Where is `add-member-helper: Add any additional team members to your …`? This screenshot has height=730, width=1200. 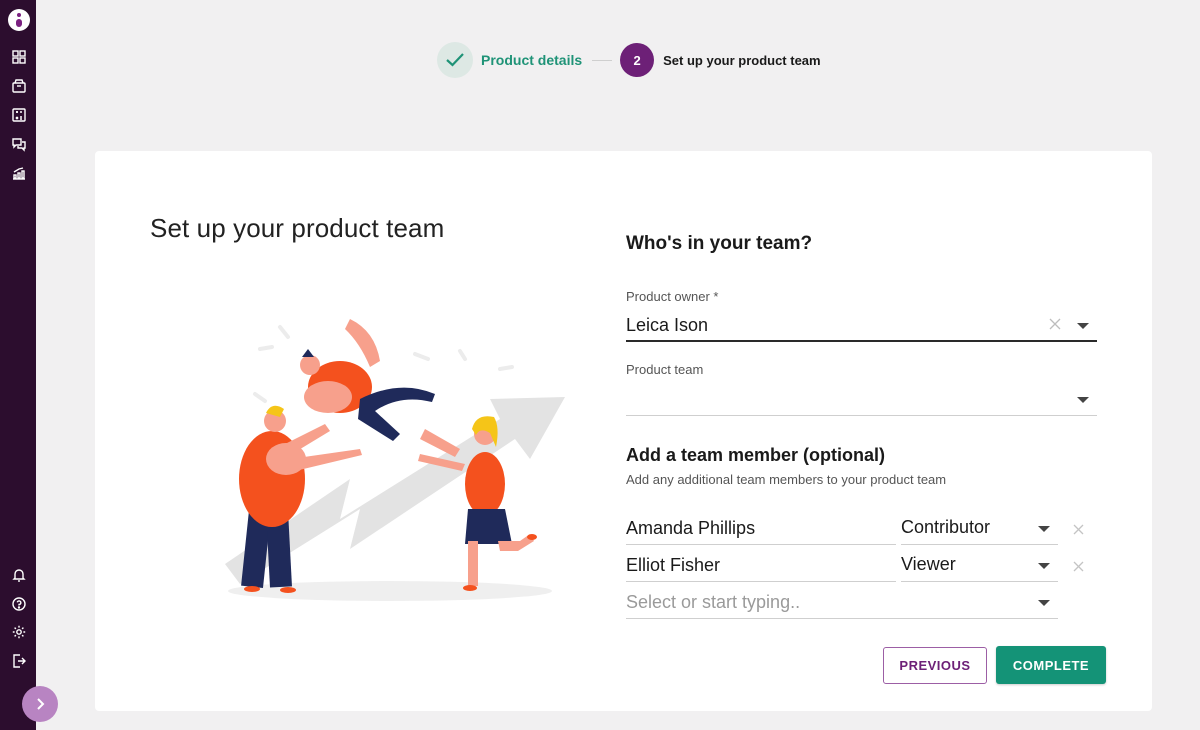 add-member-helper: Add any additional team members to your … is located at coordinates (786, 479).